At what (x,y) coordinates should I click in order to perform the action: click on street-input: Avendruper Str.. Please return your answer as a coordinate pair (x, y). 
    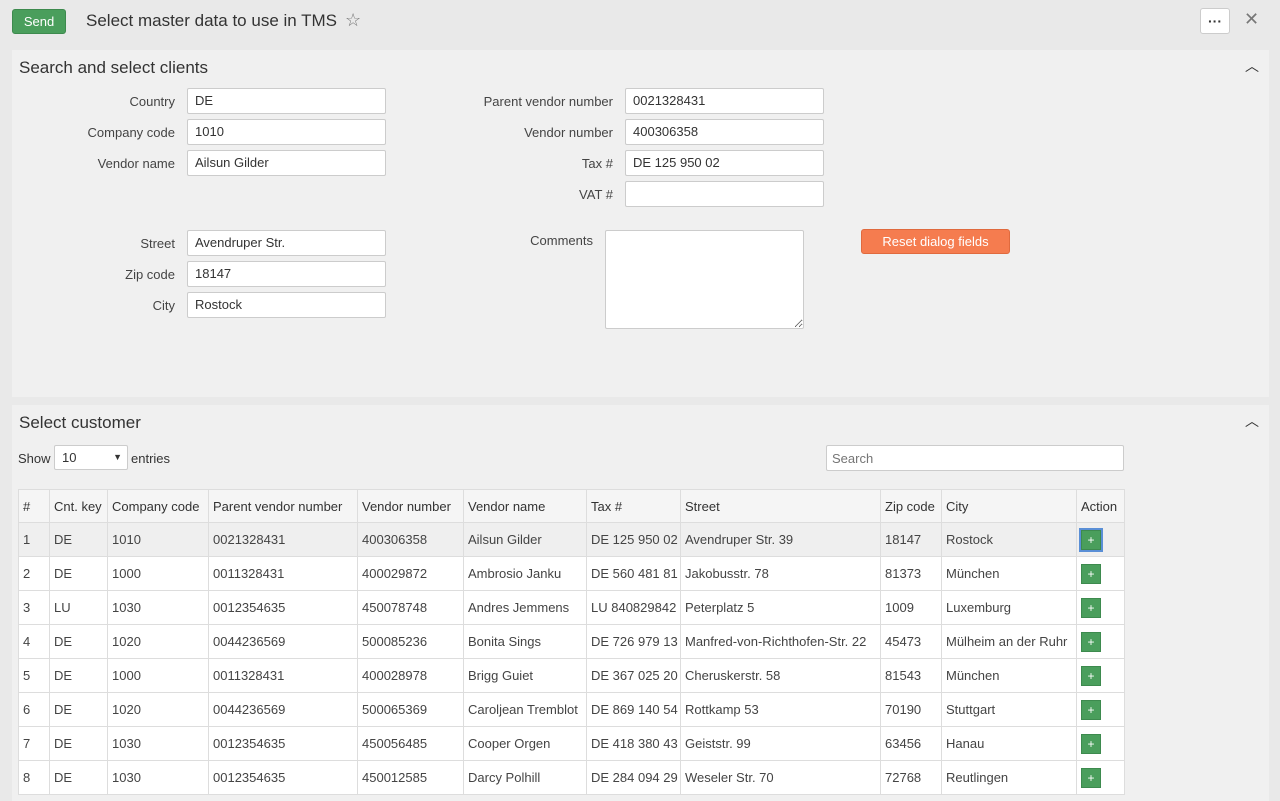
    Looking at the image, I should click on (286, 243).